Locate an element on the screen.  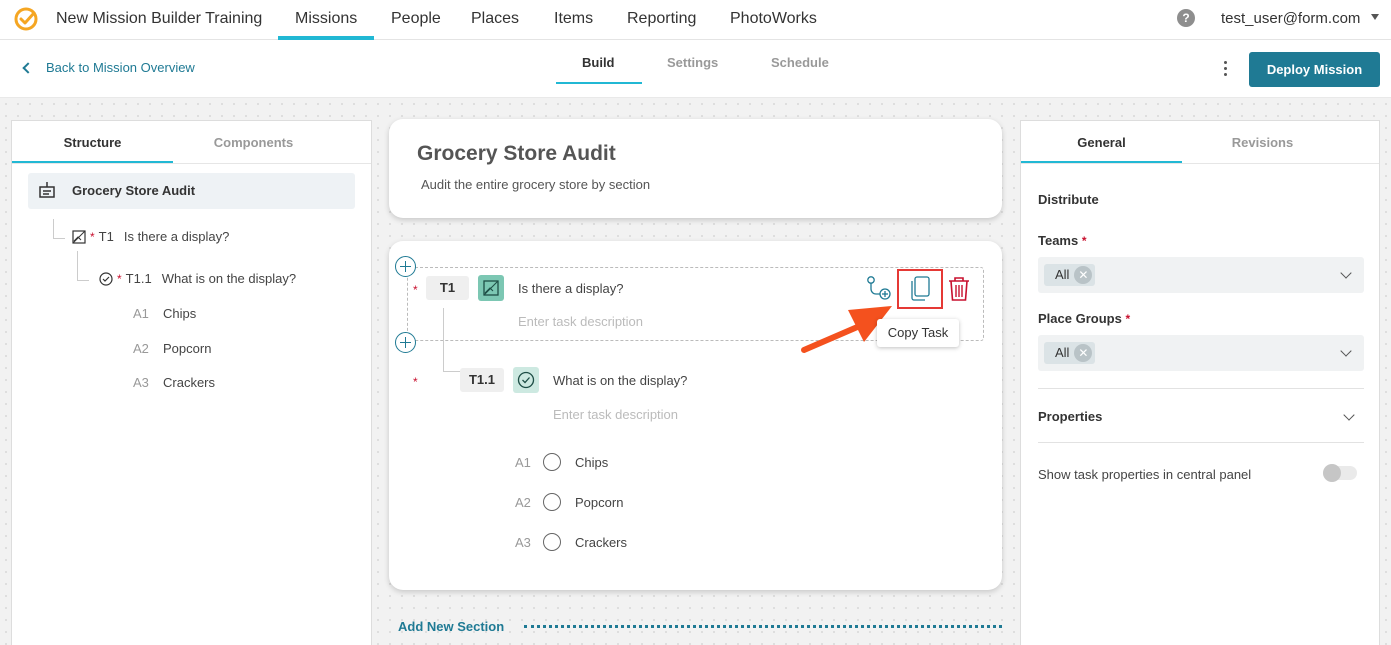
teams-label: Teams * is located at coordinates (1062, 240).